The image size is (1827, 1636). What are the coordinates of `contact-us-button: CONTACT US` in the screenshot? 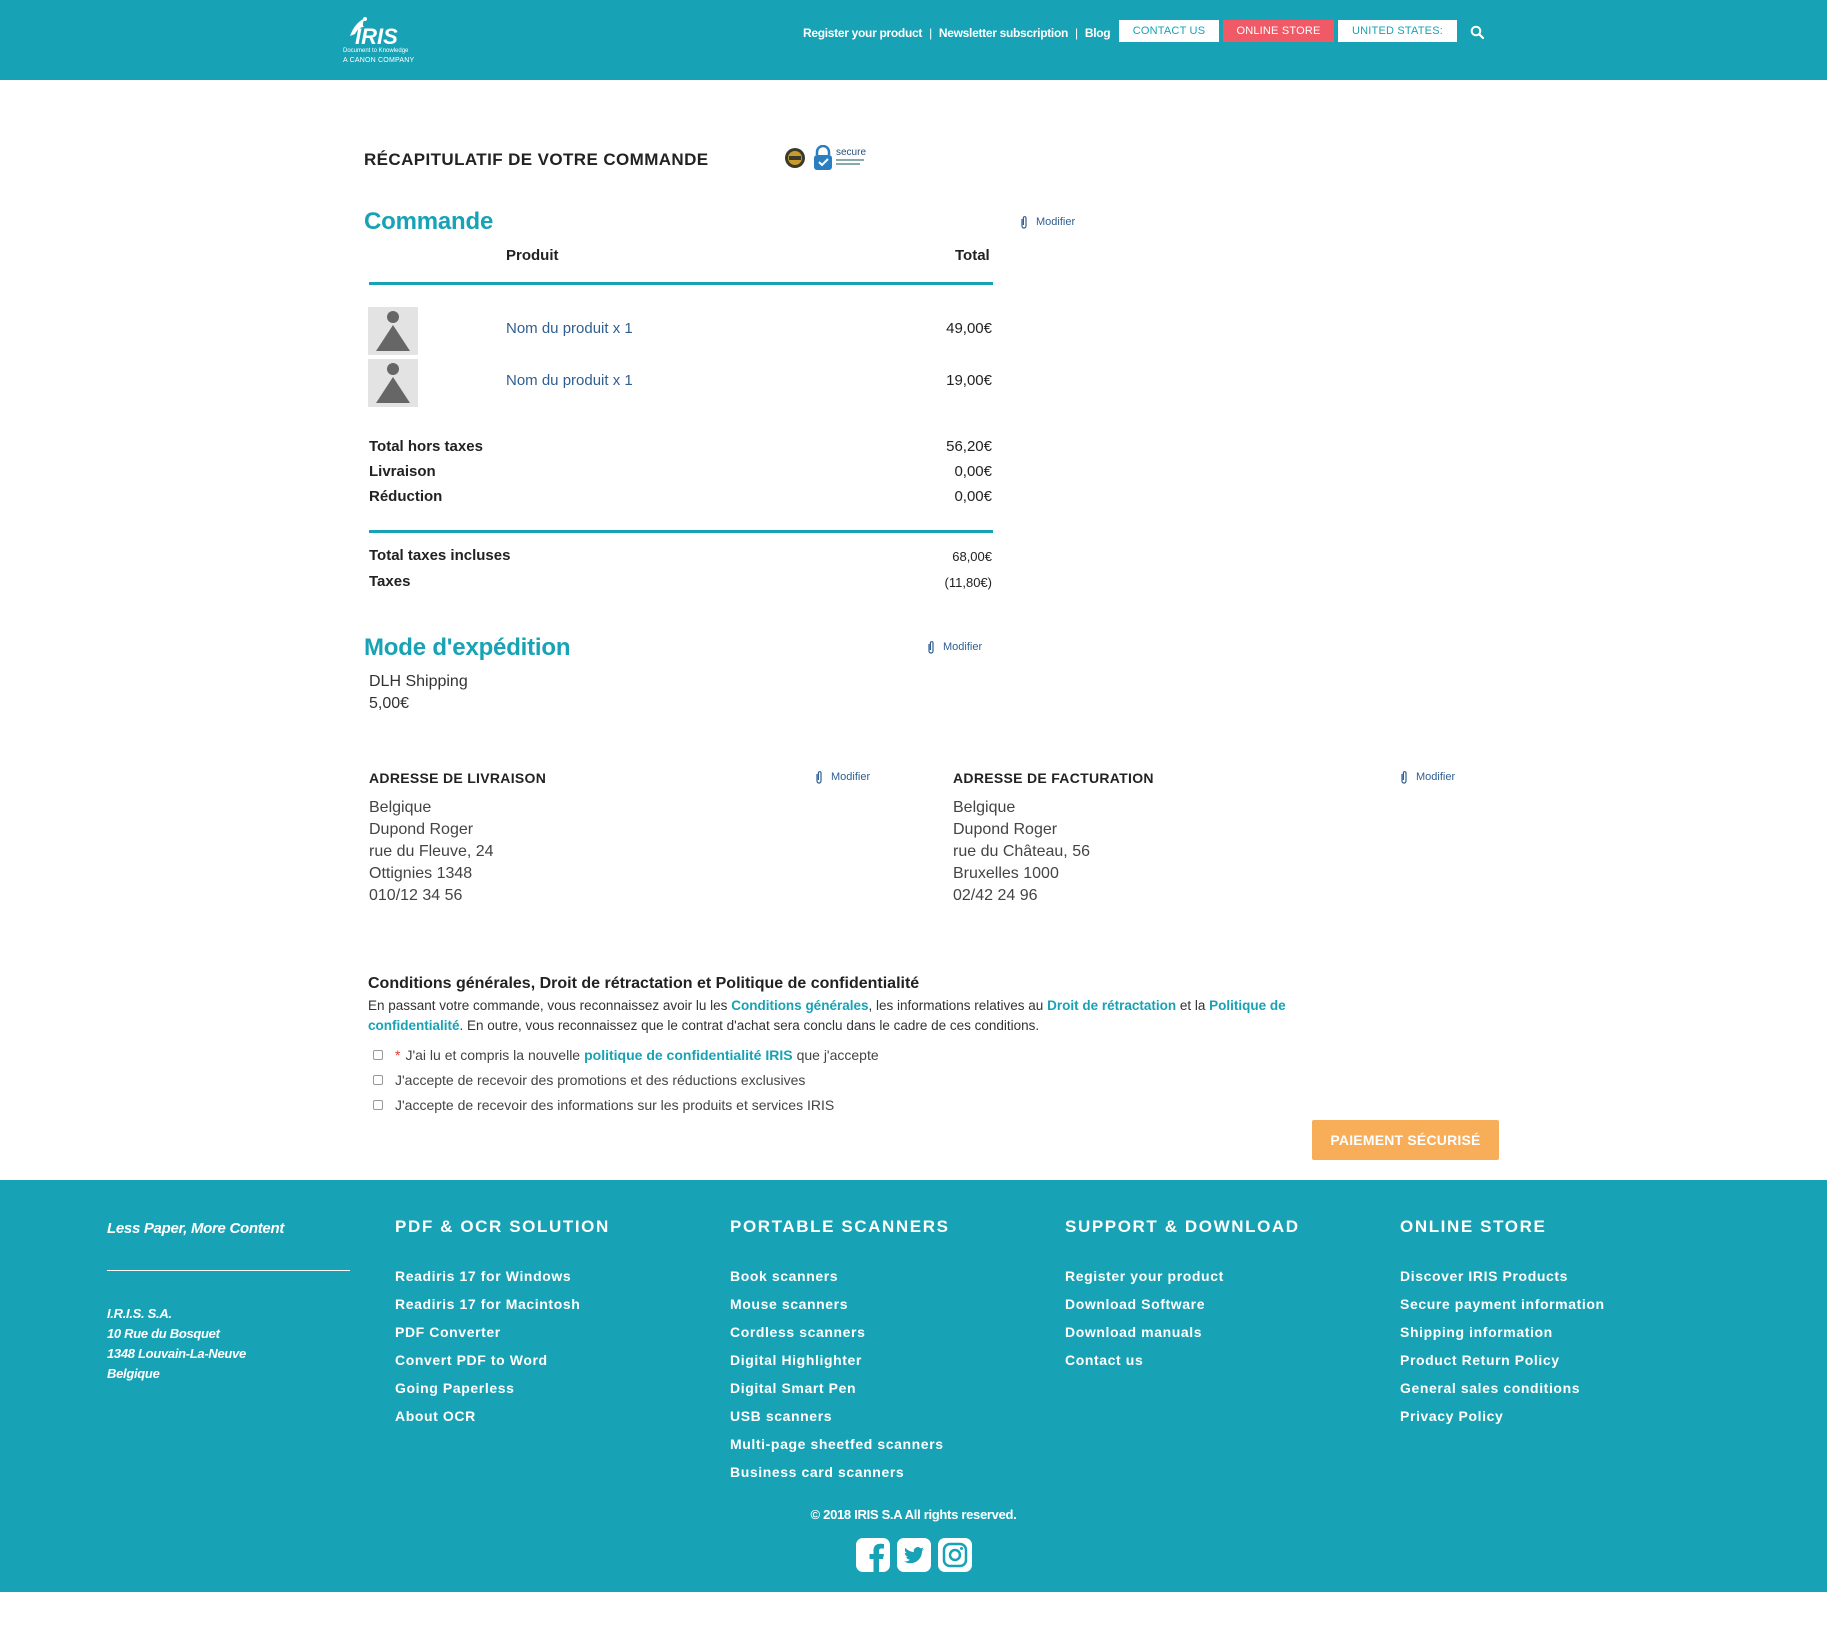 It's located at (1169, 31).